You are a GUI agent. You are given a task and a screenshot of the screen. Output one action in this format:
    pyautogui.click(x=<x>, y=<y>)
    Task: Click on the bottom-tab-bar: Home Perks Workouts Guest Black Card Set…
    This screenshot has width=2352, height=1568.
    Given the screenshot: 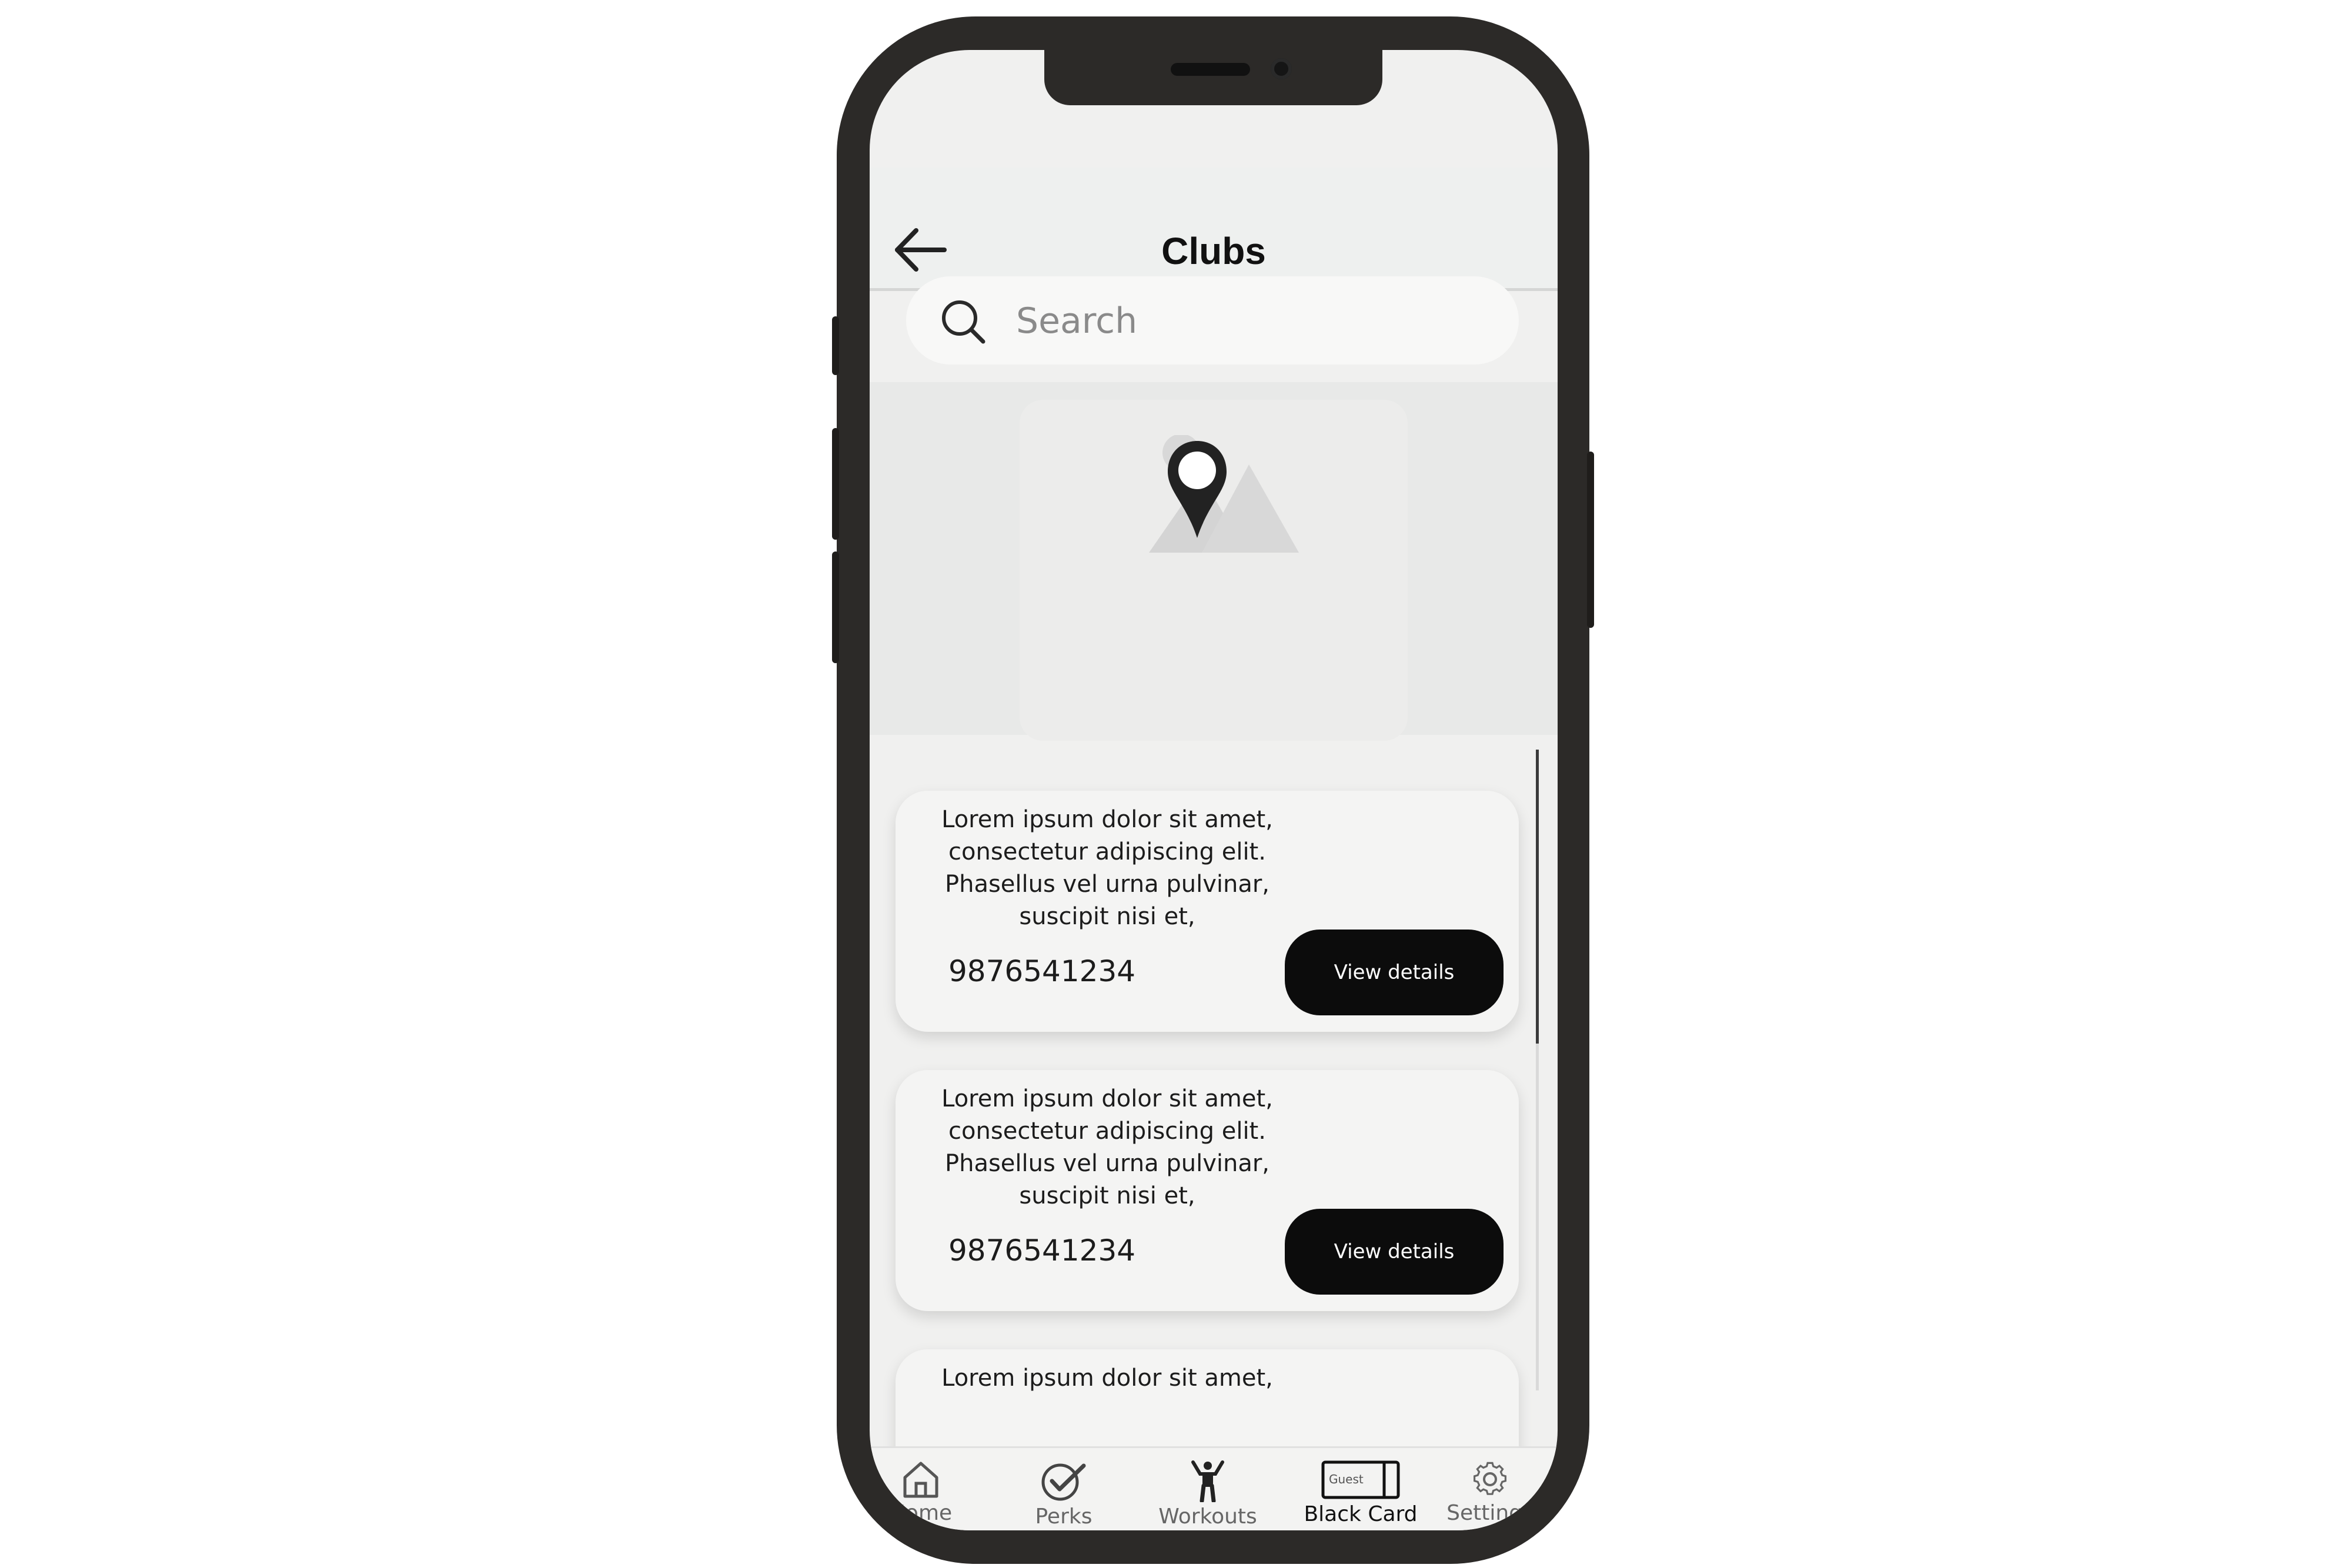 What is the action you would take?
    pyautogui.click(x=1214, y=1488)
    